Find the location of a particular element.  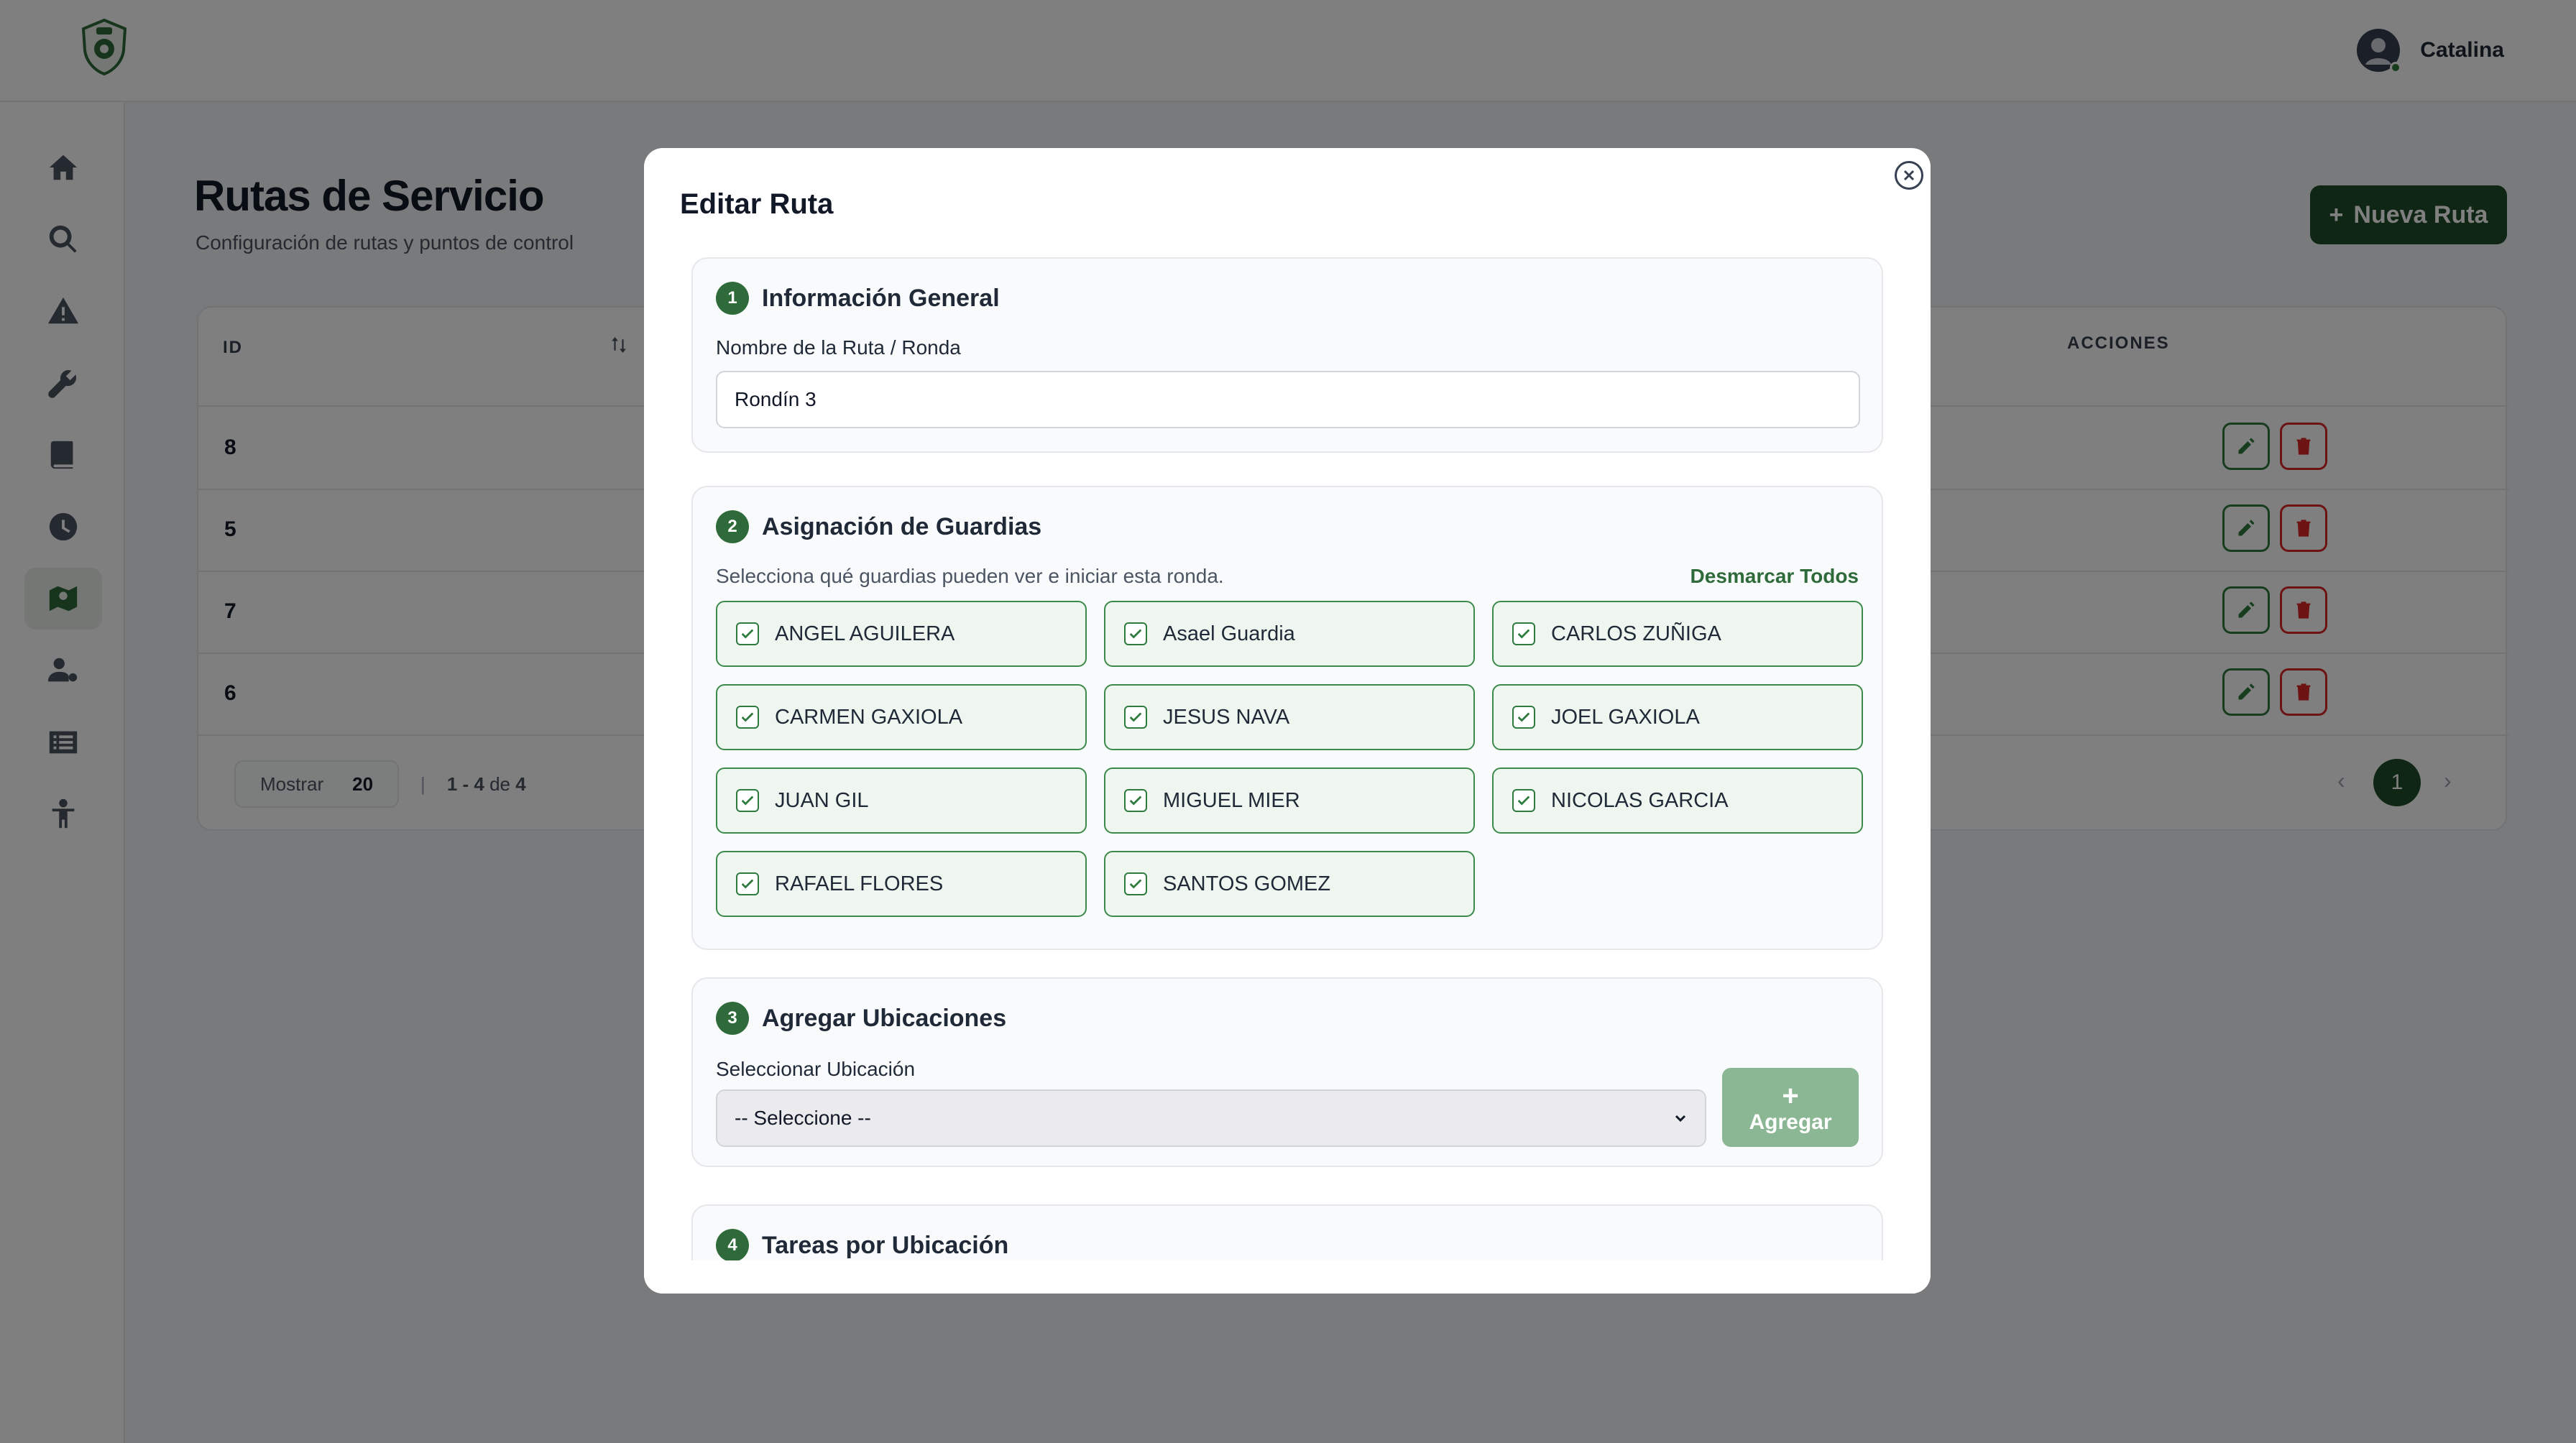

section-title: Asignación de Guardias is located at coordinates (902, 526).